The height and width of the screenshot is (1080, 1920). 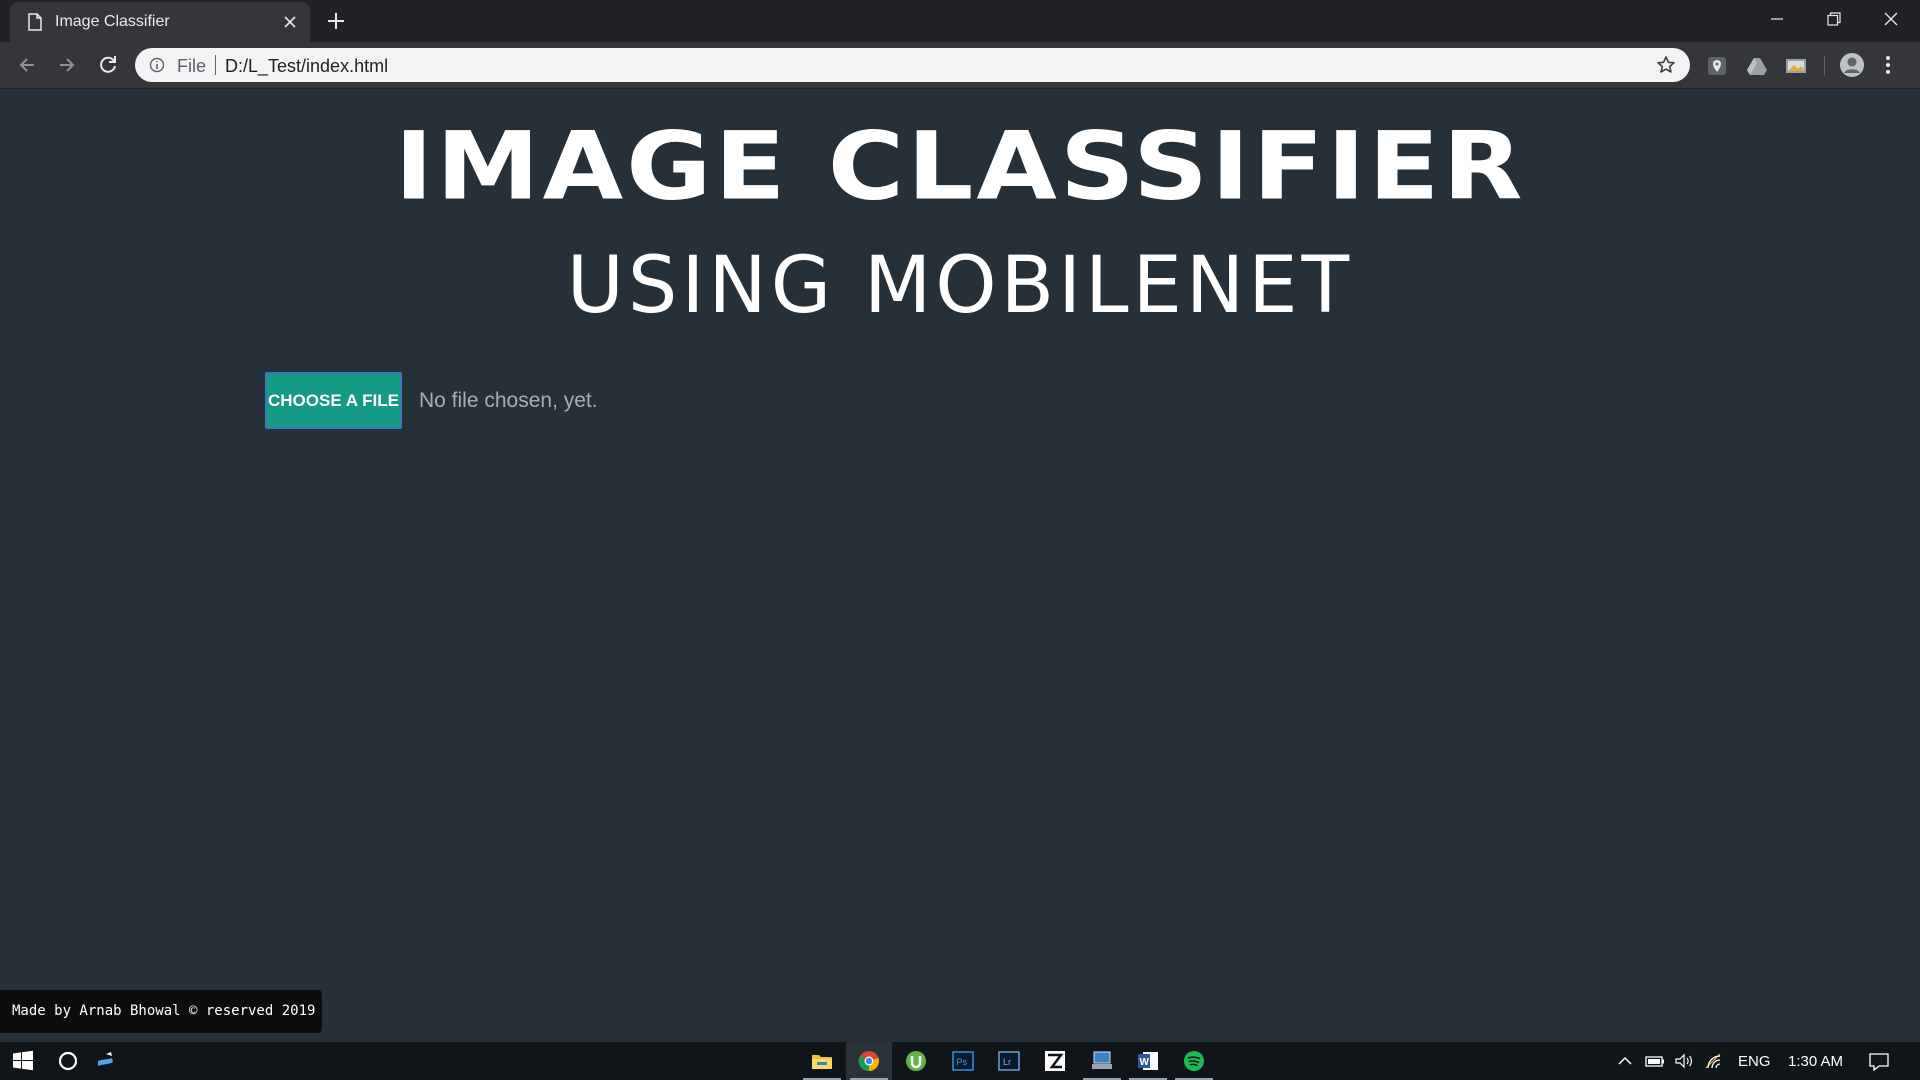 What do you see at coordinates (1684, 1061) in the screenshot?
I see `volume-icon` at bounding box center [1684, 1061].